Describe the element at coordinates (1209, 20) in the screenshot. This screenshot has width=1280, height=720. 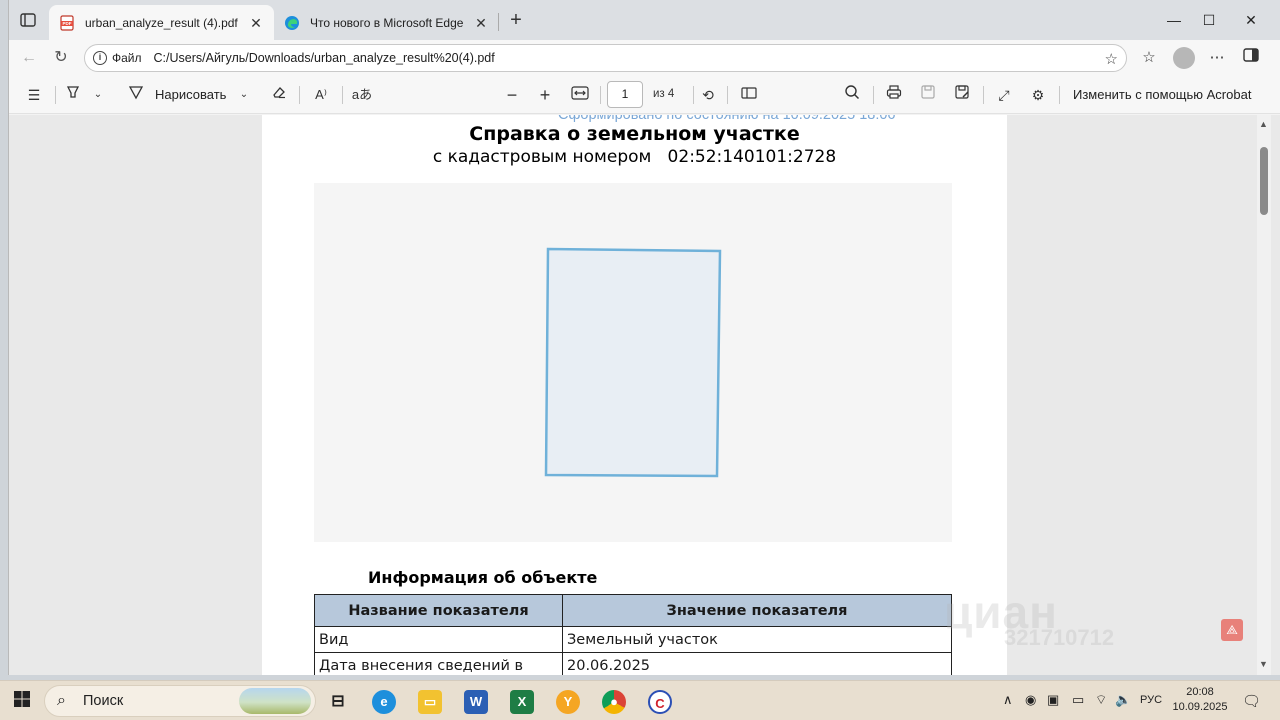
I see `maximize-icon: ☐` at that location.